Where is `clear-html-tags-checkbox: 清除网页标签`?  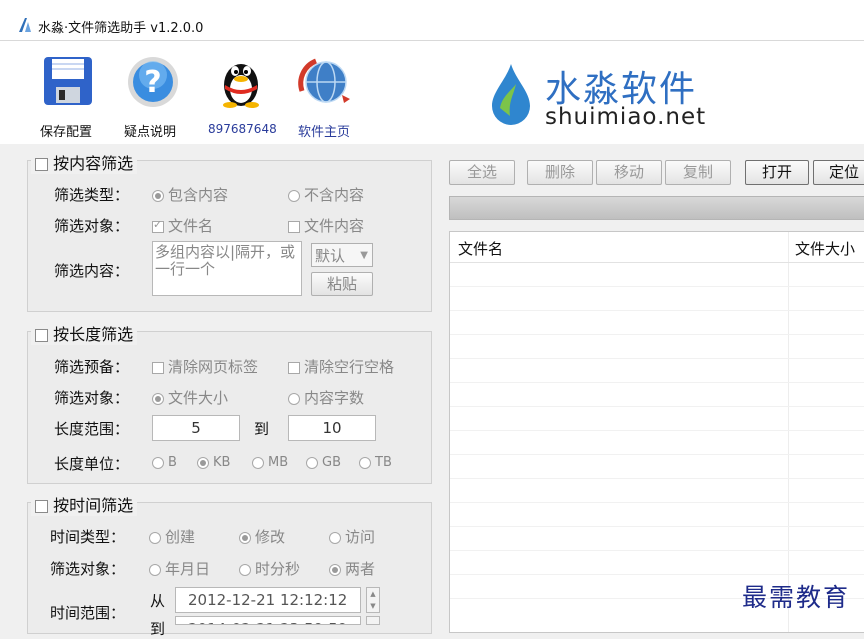 clear-html-tags-checkbox: 清除网页标签 is located at coordinates (205, 366).